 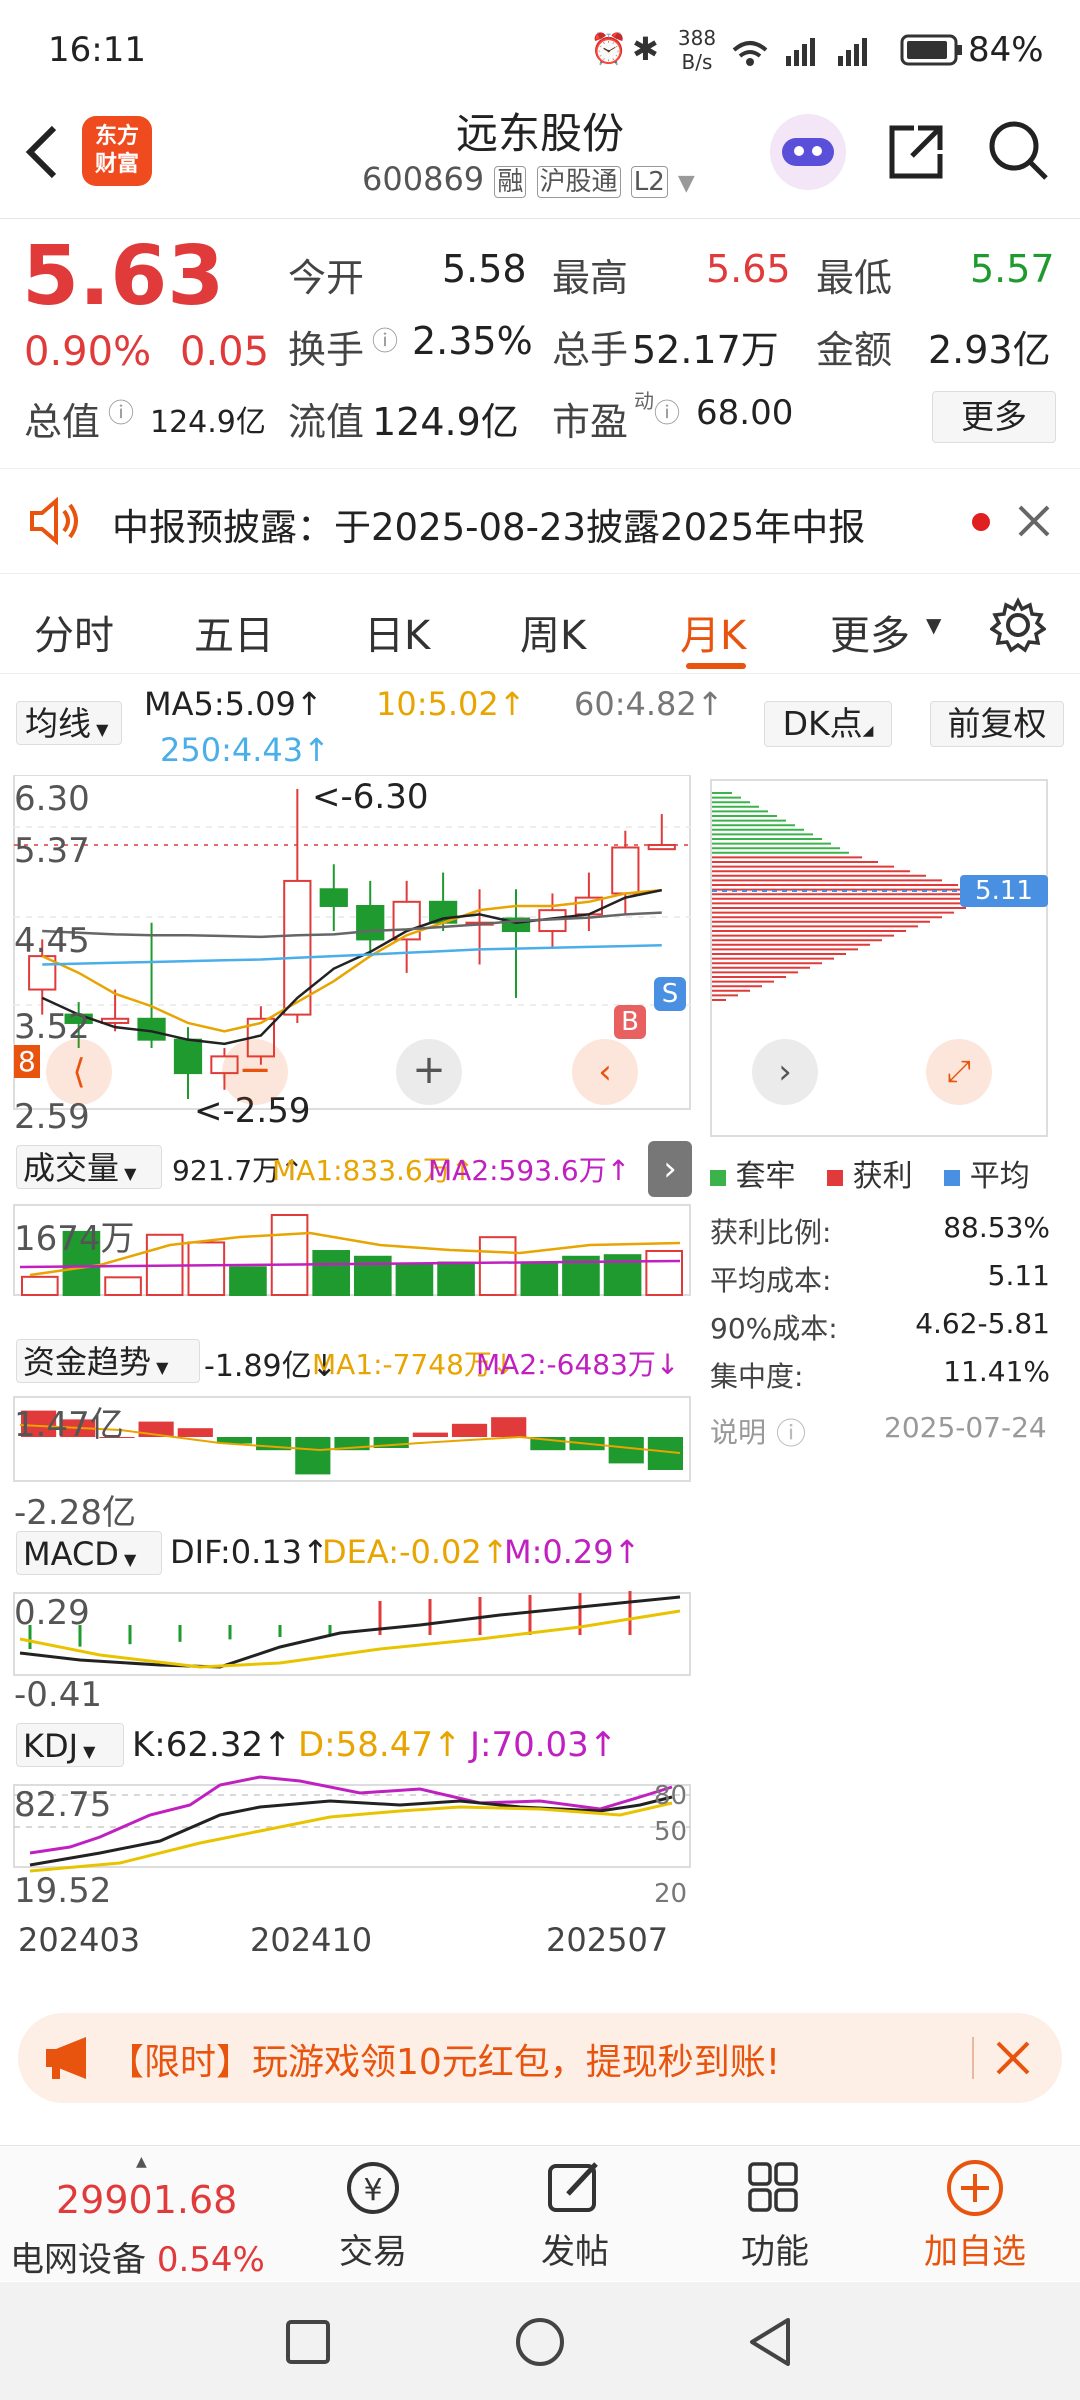 I want to click on bottom-toolbar: ▲ 29901.68 电网设备 0.54% ¥ 交易 发帖 功能 加自选, so click(x=540, y=2213).